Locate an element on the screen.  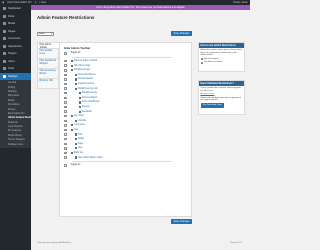
tree-node-label: Hide Menu Tags is located at coordinates (82, 66).